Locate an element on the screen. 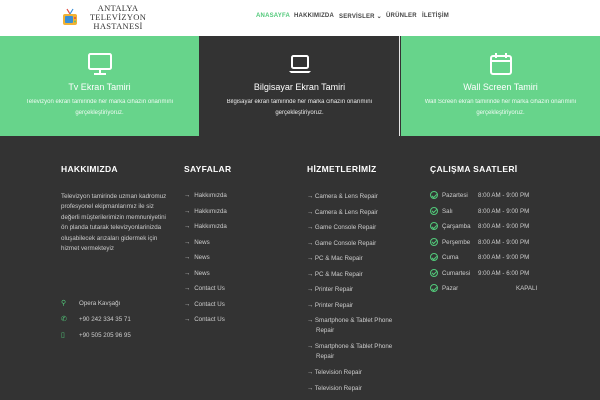  service-link-label: Printer Repair is located at coordinates (334, 305).